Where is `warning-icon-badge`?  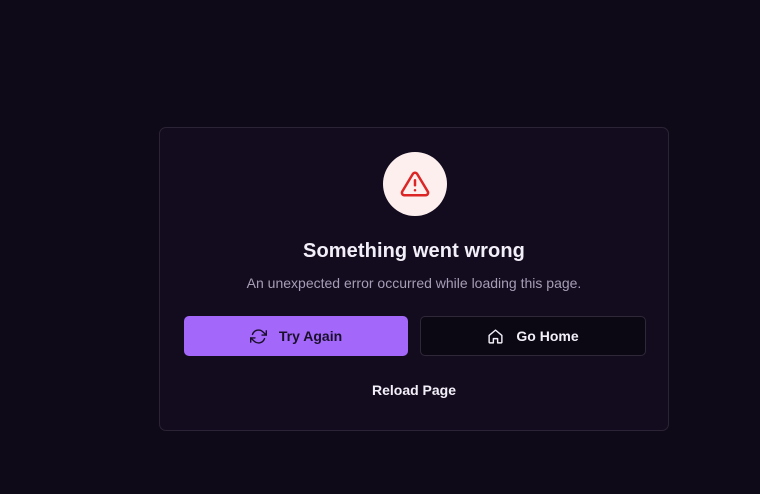 warning-icon-badge is located at coordinates (415, 184).